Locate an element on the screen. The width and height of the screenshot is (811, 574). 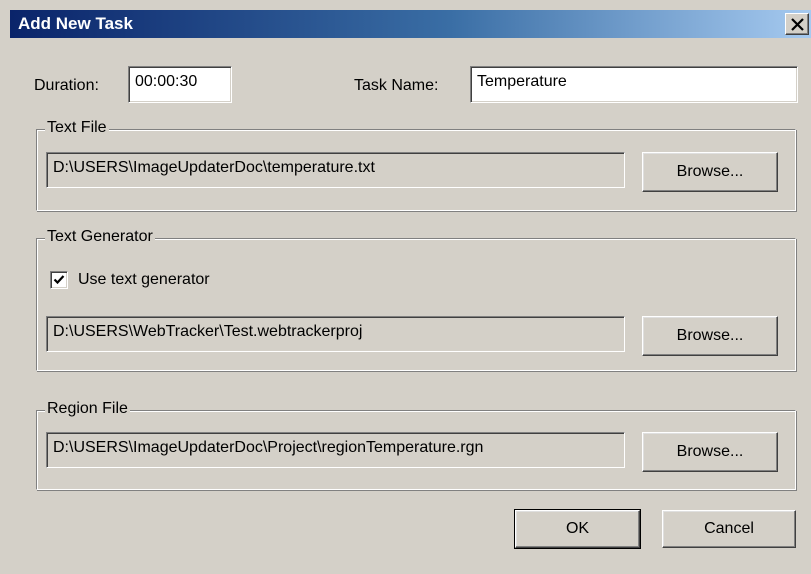
text-file-path-field: D:\USERS\ImageUpdaterDoc\temperature.txt is located at coordinates (335, 170).